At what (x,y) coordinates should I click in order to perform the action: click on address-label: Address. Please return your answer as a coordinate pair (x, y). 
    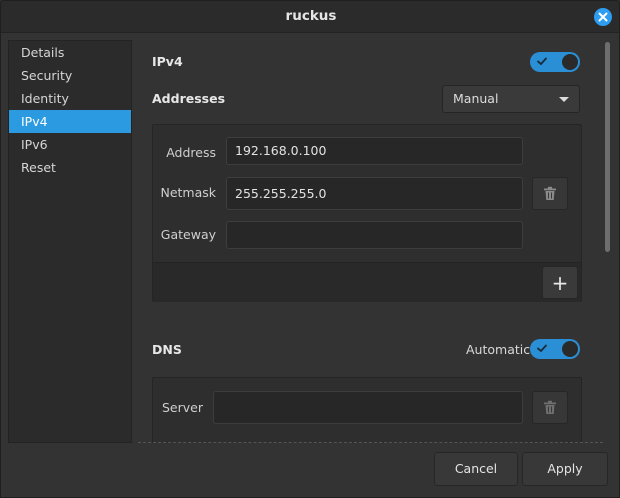
    Looking at the image, I should click on (191, 152).